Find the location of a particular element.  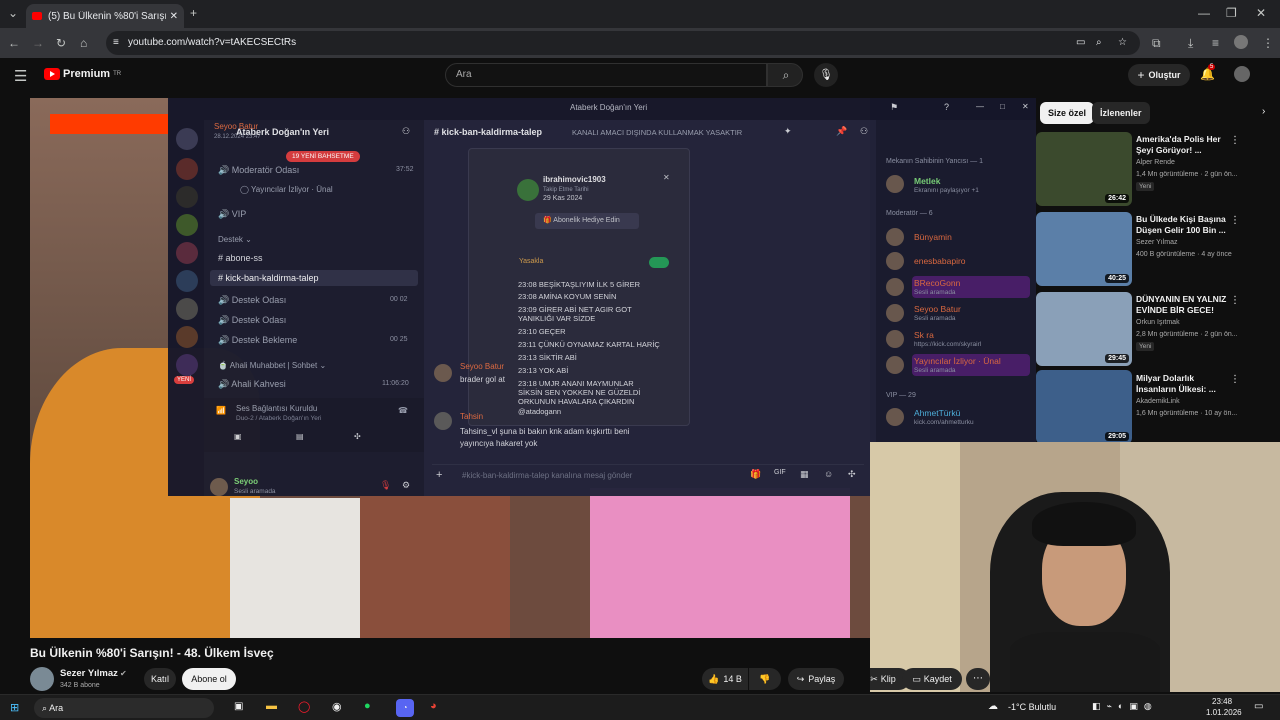

create-button: + Oluştur is located at coordinates (1159, 75).